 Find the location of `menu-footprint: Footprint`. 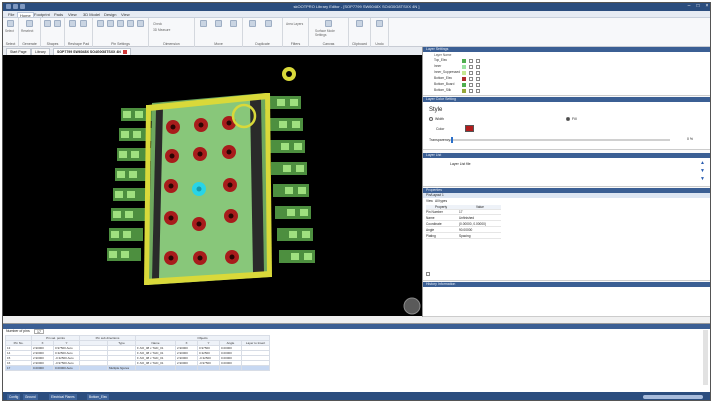

menu-footprint: Footprint is located at coordinates (42, 14).